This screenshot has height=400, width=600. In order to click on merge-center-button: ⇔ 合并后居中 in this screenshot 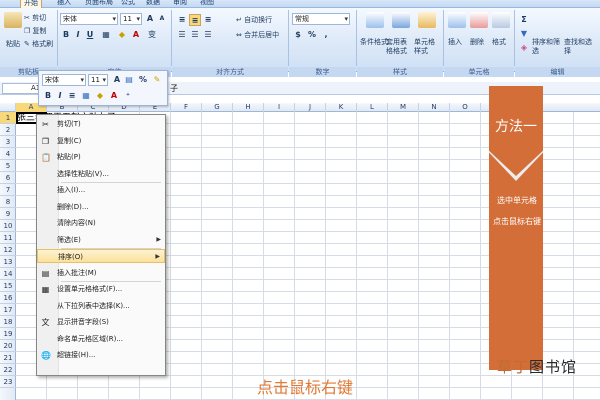, I will do `click(257, 35)`.